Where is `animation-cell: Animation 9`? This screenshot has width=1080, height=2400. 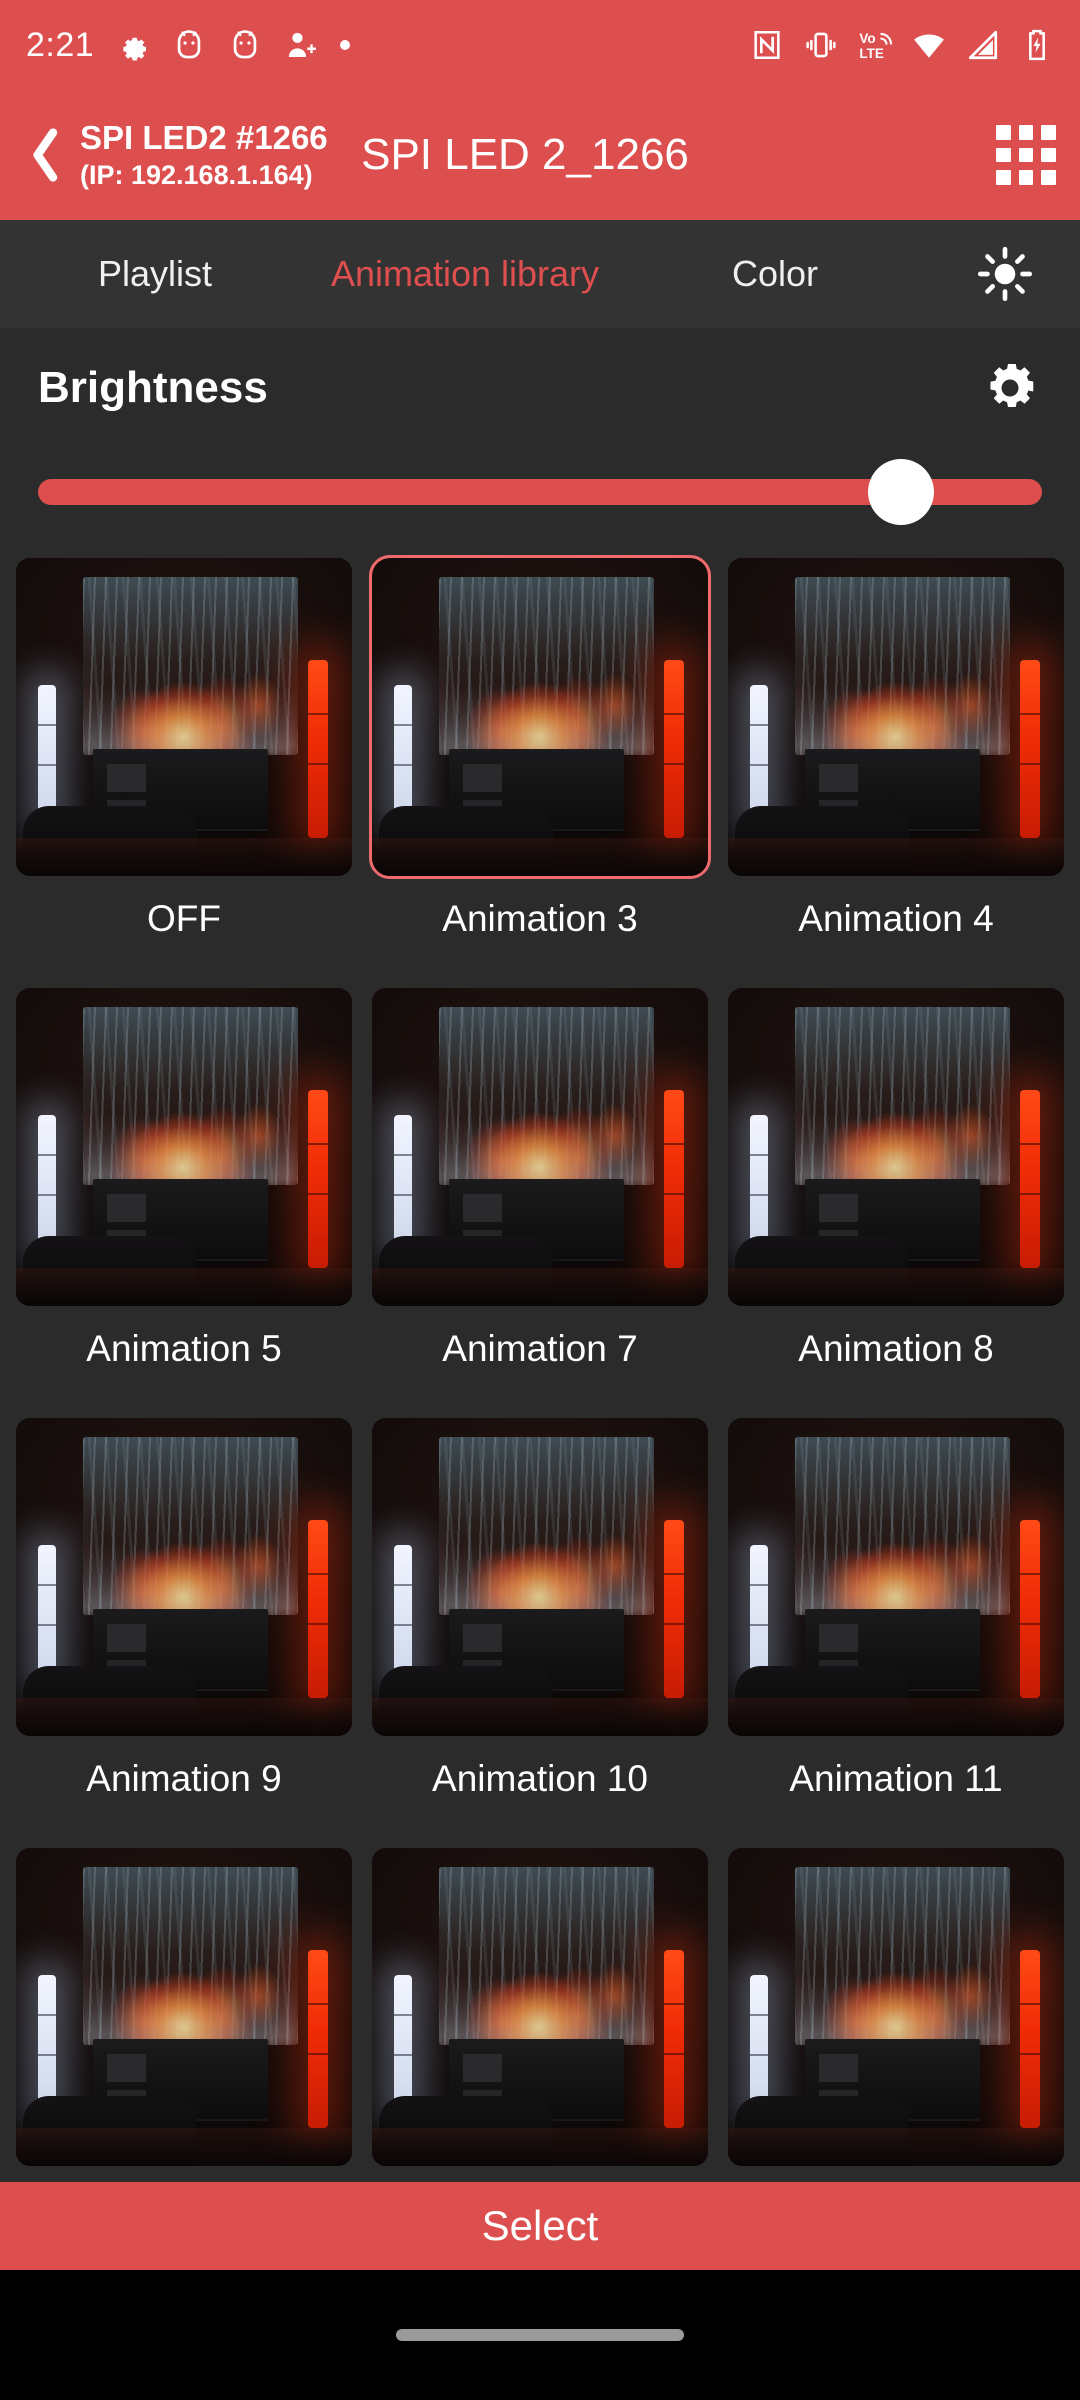 animation-cell: Animation 9 is located at coordinates (184, 1611).